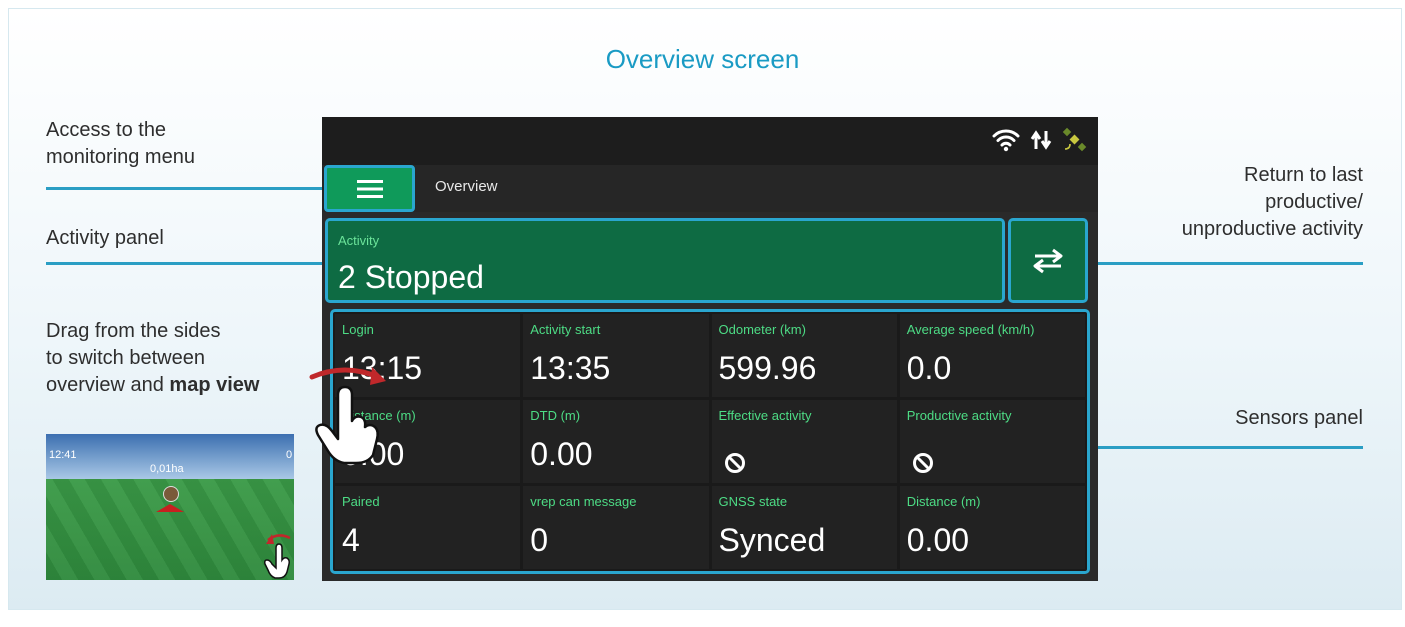  What do you see at coordinates (929, 368) in the screenshot?
I see `sensor-value: 0.0` at bounding box center [929, 368].